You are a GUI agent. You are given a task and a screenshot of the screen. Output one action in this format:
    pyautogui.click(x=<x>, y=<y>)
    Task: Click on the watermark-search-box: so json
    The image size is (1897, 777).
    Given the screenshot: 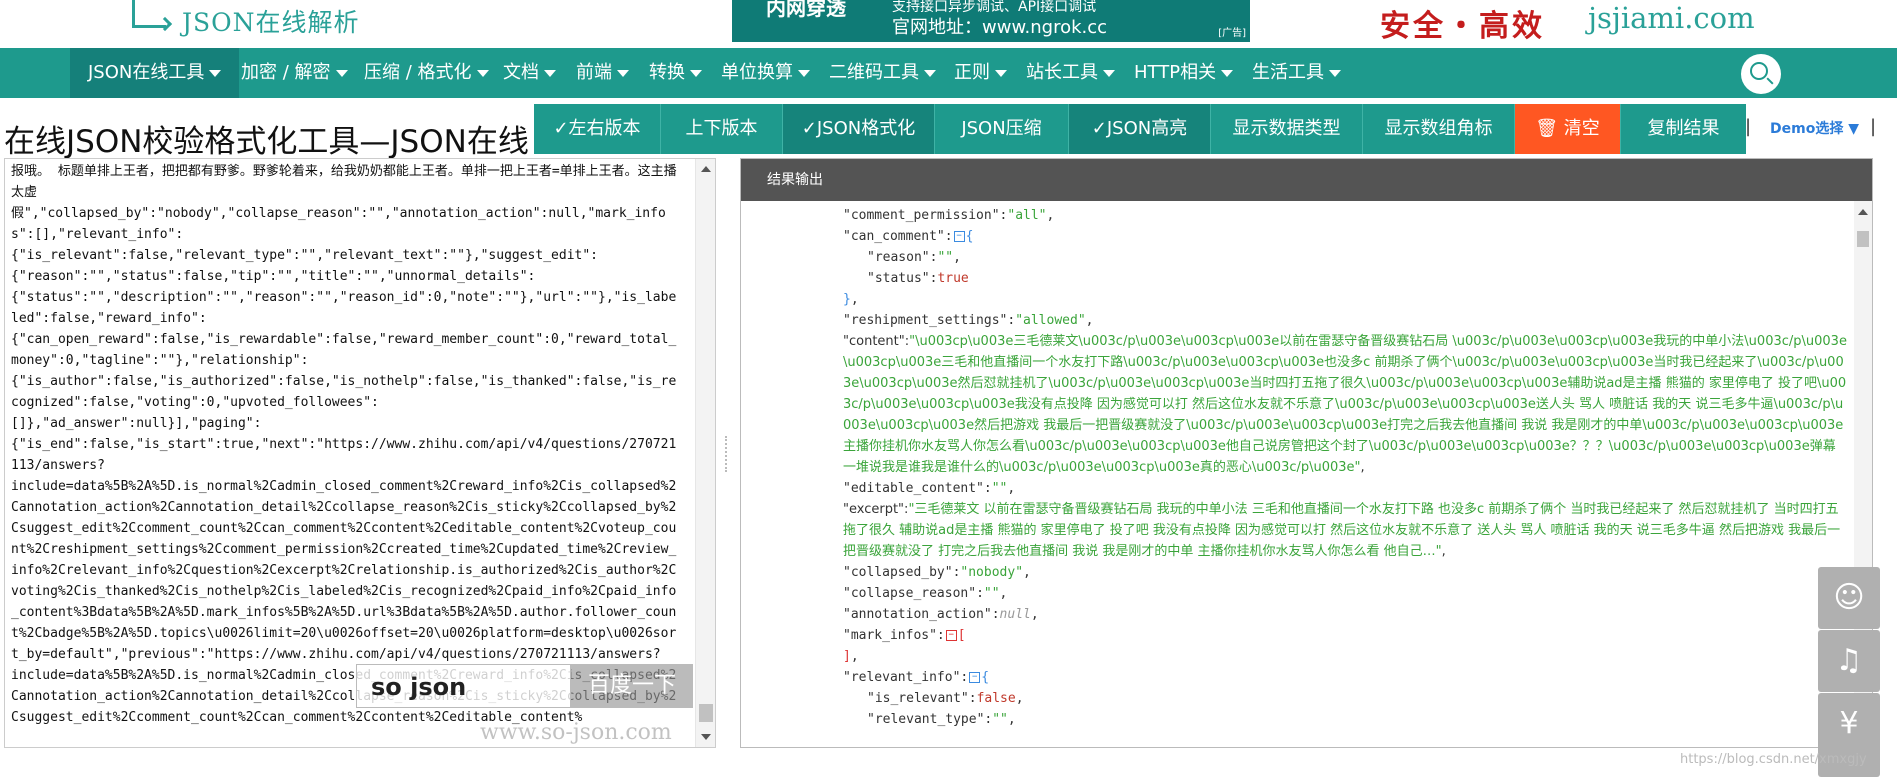 What is the action you would take?
    pyautogui.click(x=463, y=686)
    